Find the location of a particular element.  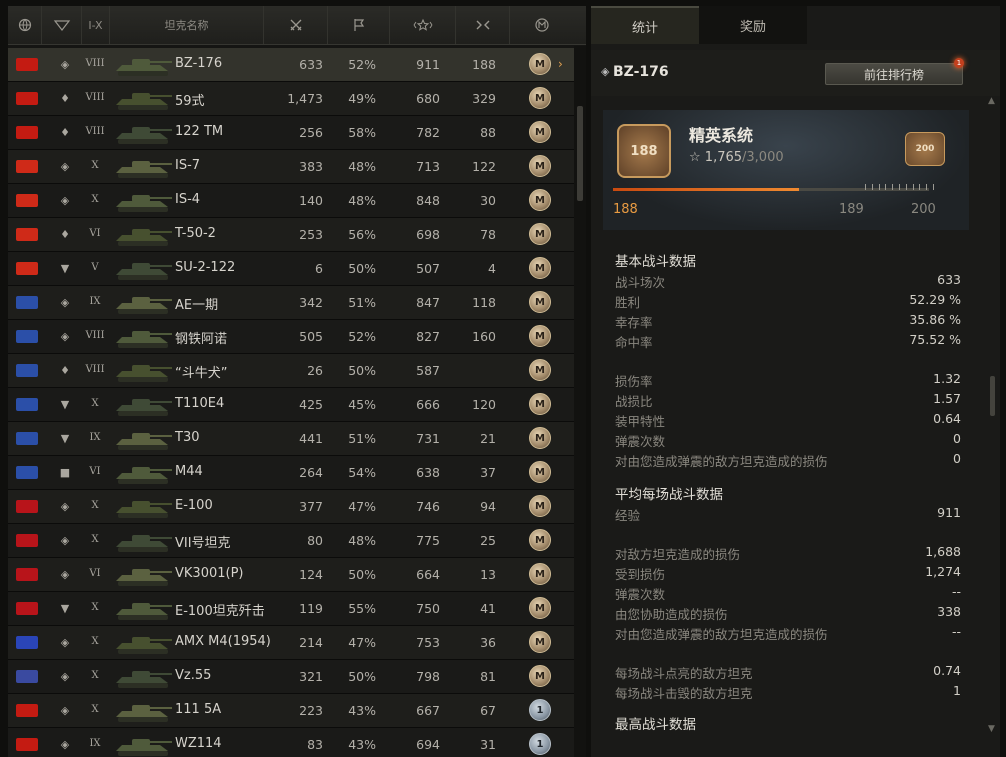

tank-row: ◈ X VII号坦克 80 48% 775 25 M is located at coordinates (291, 541).